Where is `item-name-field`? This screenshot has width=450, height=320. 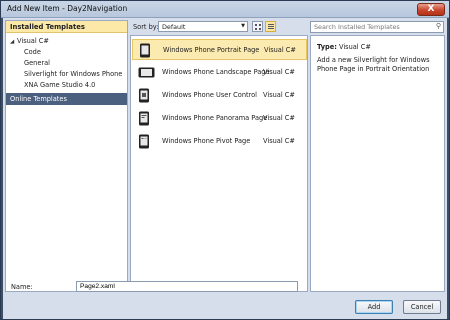 item-name-field is located at coordinates (187, 286).